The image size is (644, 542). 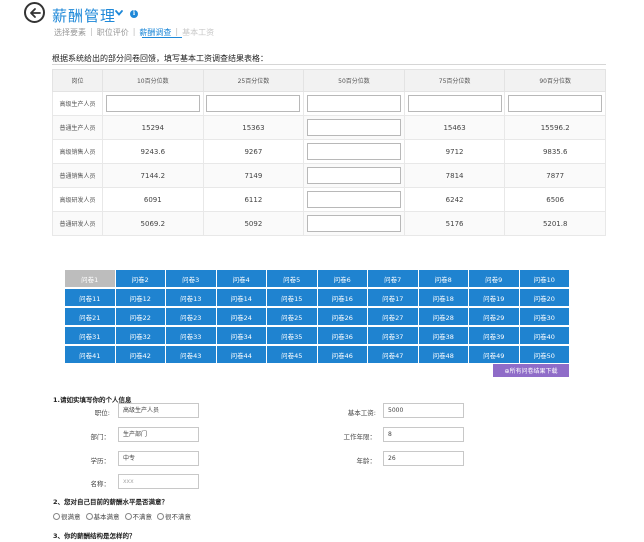 What do you see at coordinates (393, 316) in the screenshot?
I see `questionnaire-button: 问卷27` at bounding box center [393, 316].